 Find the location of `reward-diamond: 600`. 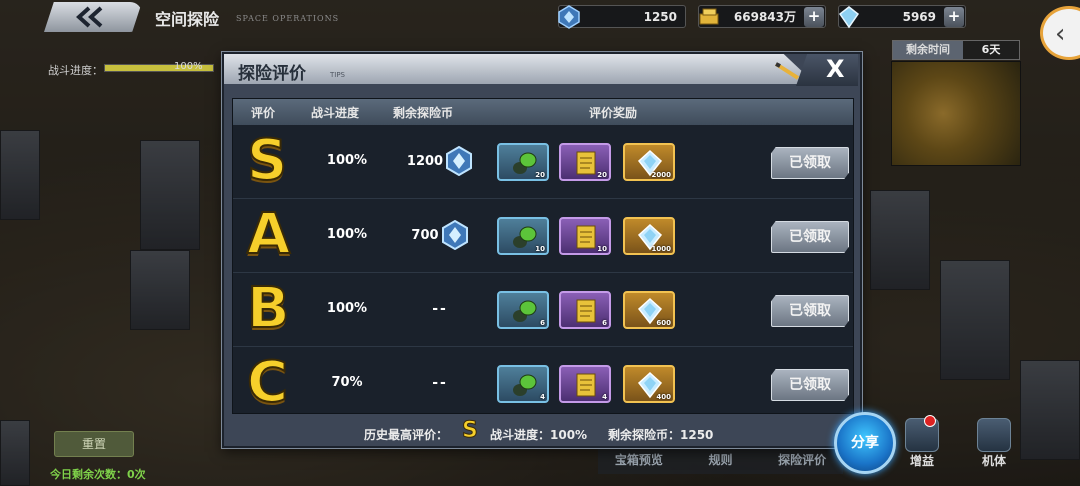

reward-diamond: 600 is located at coordinates (649, 310).